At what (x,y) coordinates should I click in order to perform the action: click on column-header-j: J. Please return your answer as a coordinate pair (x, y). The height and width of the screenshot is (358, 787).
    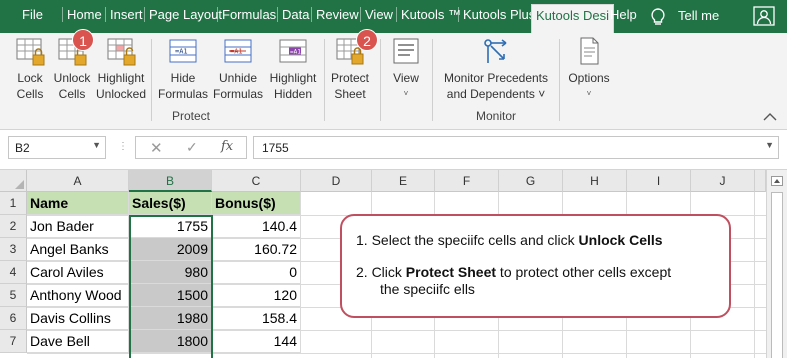
    Looking at the image, I should click on (723, 181).